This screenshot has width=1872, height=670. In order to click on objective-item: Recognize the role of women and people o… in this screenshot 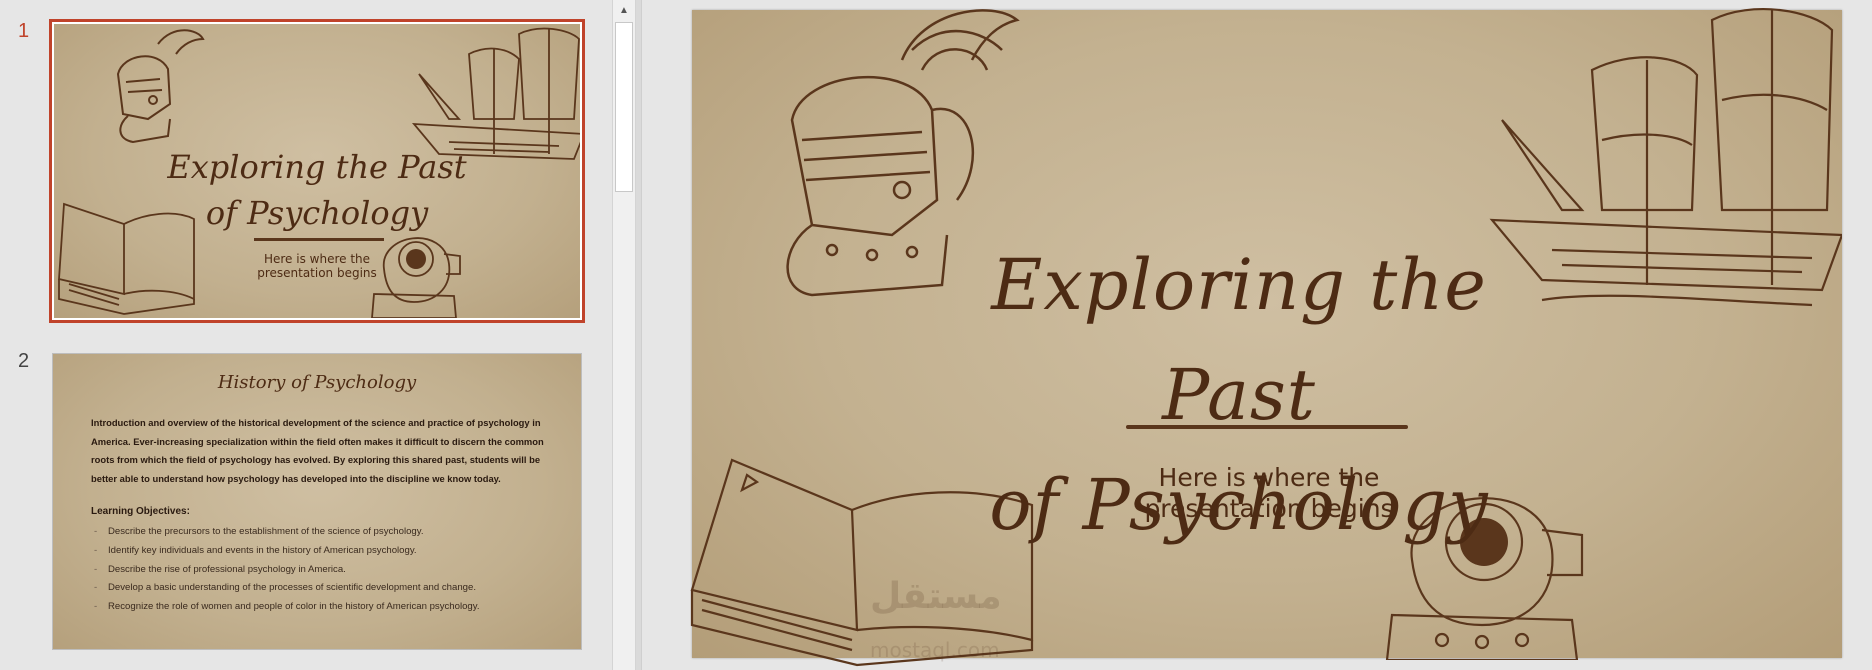, I will do `click(326, 607)`.